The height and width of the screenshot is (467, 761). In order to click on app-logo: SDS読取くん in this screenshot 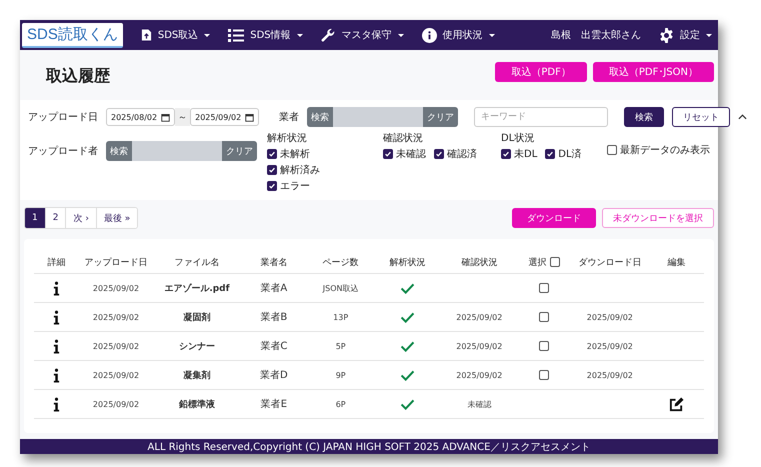, I will do `click(72, 35)`.